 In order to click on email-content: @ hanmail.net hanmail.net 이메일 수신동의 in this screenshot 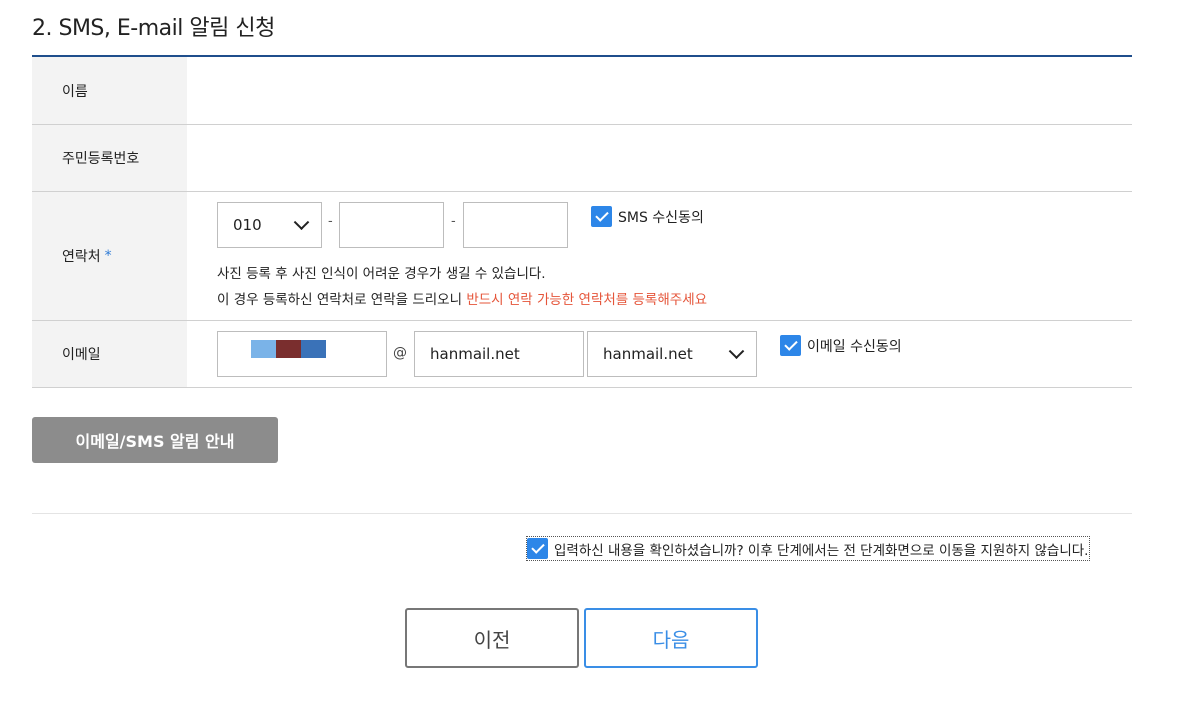, I will do `click(659, 354)`.